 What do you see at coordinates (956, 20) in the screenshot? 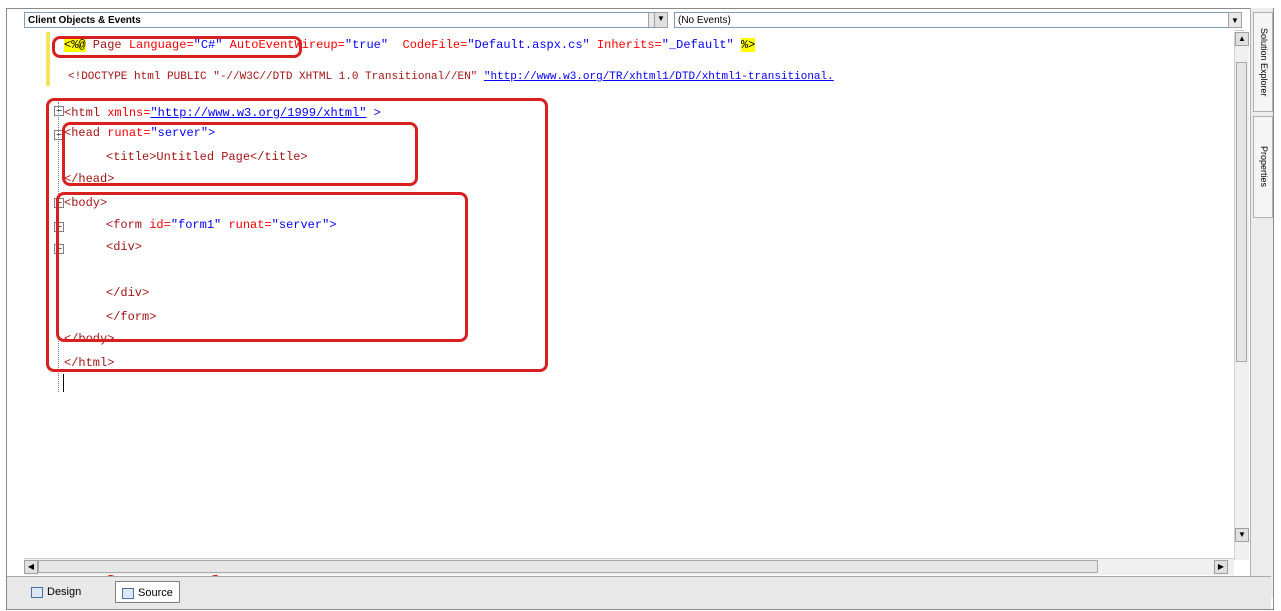
I see `events-combo: (No Events)` at bounding box center [956, 20].